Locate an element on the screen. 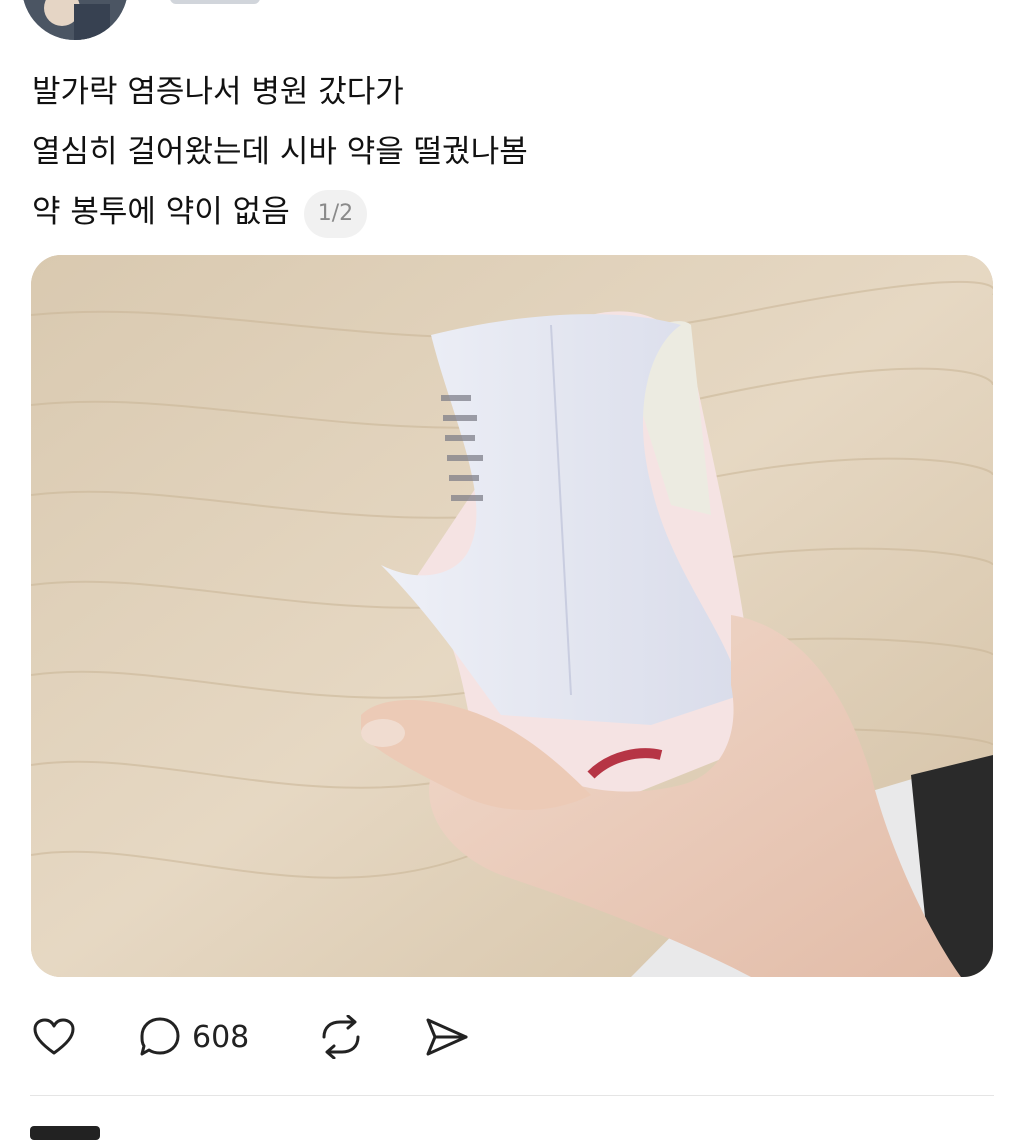  speech-bubble-icon is located at coordinates (160, 1036).